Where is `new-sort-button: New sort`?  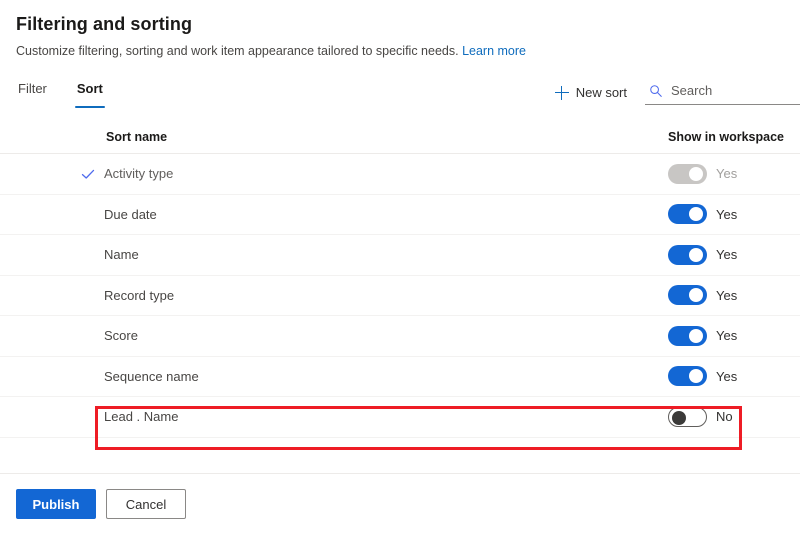 new-sort-button: New sort is located at coordinates (591, 92).